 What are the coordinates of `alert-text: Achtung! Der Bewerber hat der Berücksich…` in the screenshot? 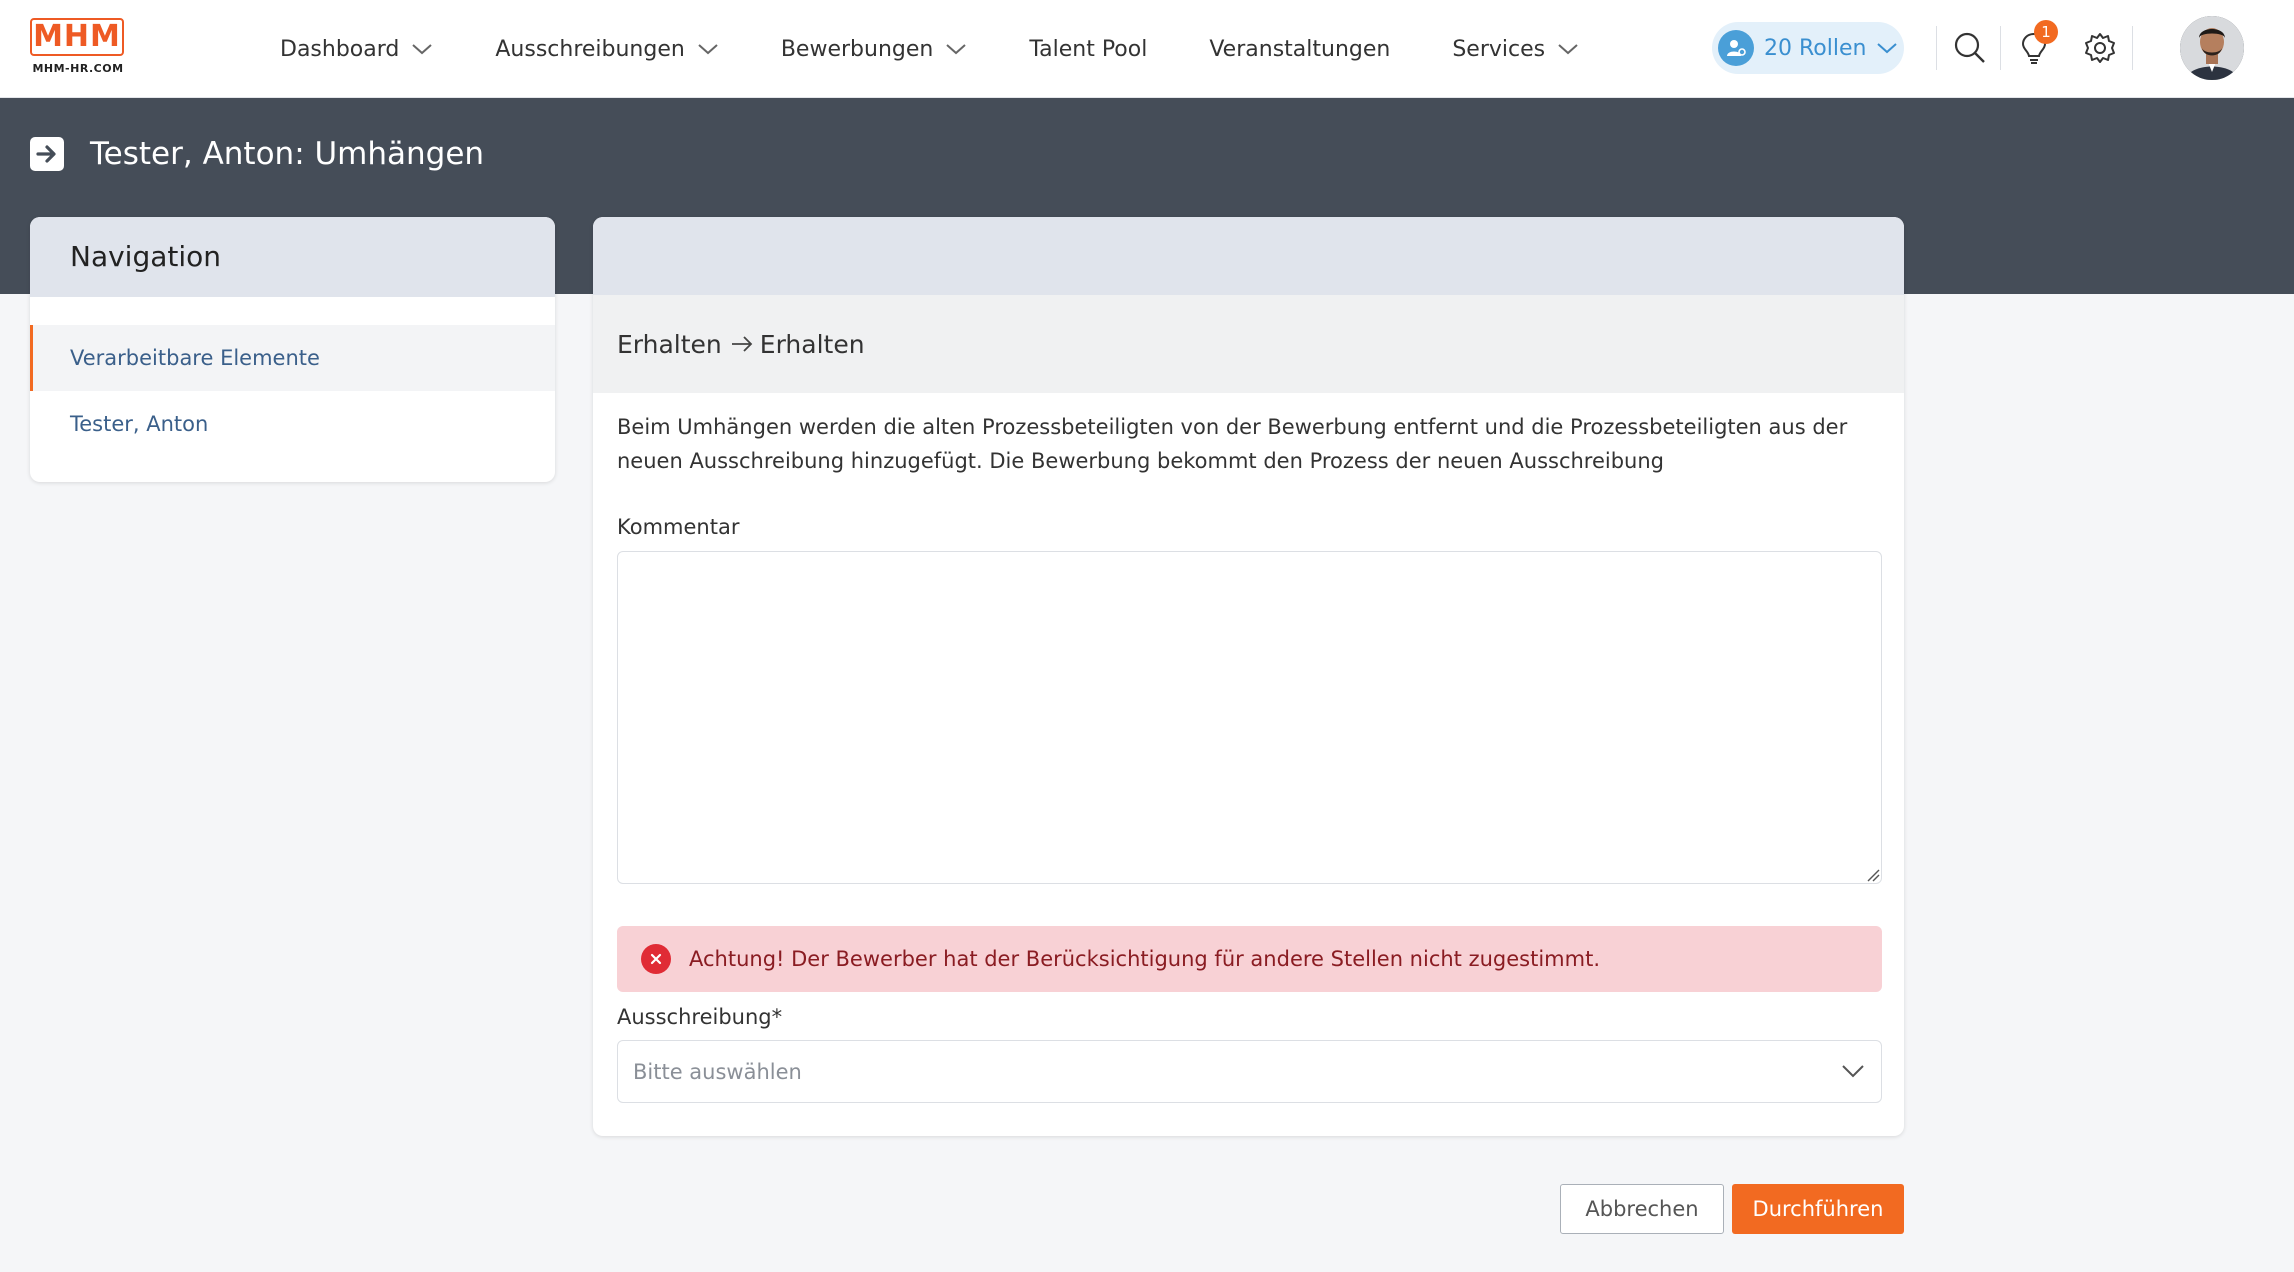 It's located at (1145, 959).